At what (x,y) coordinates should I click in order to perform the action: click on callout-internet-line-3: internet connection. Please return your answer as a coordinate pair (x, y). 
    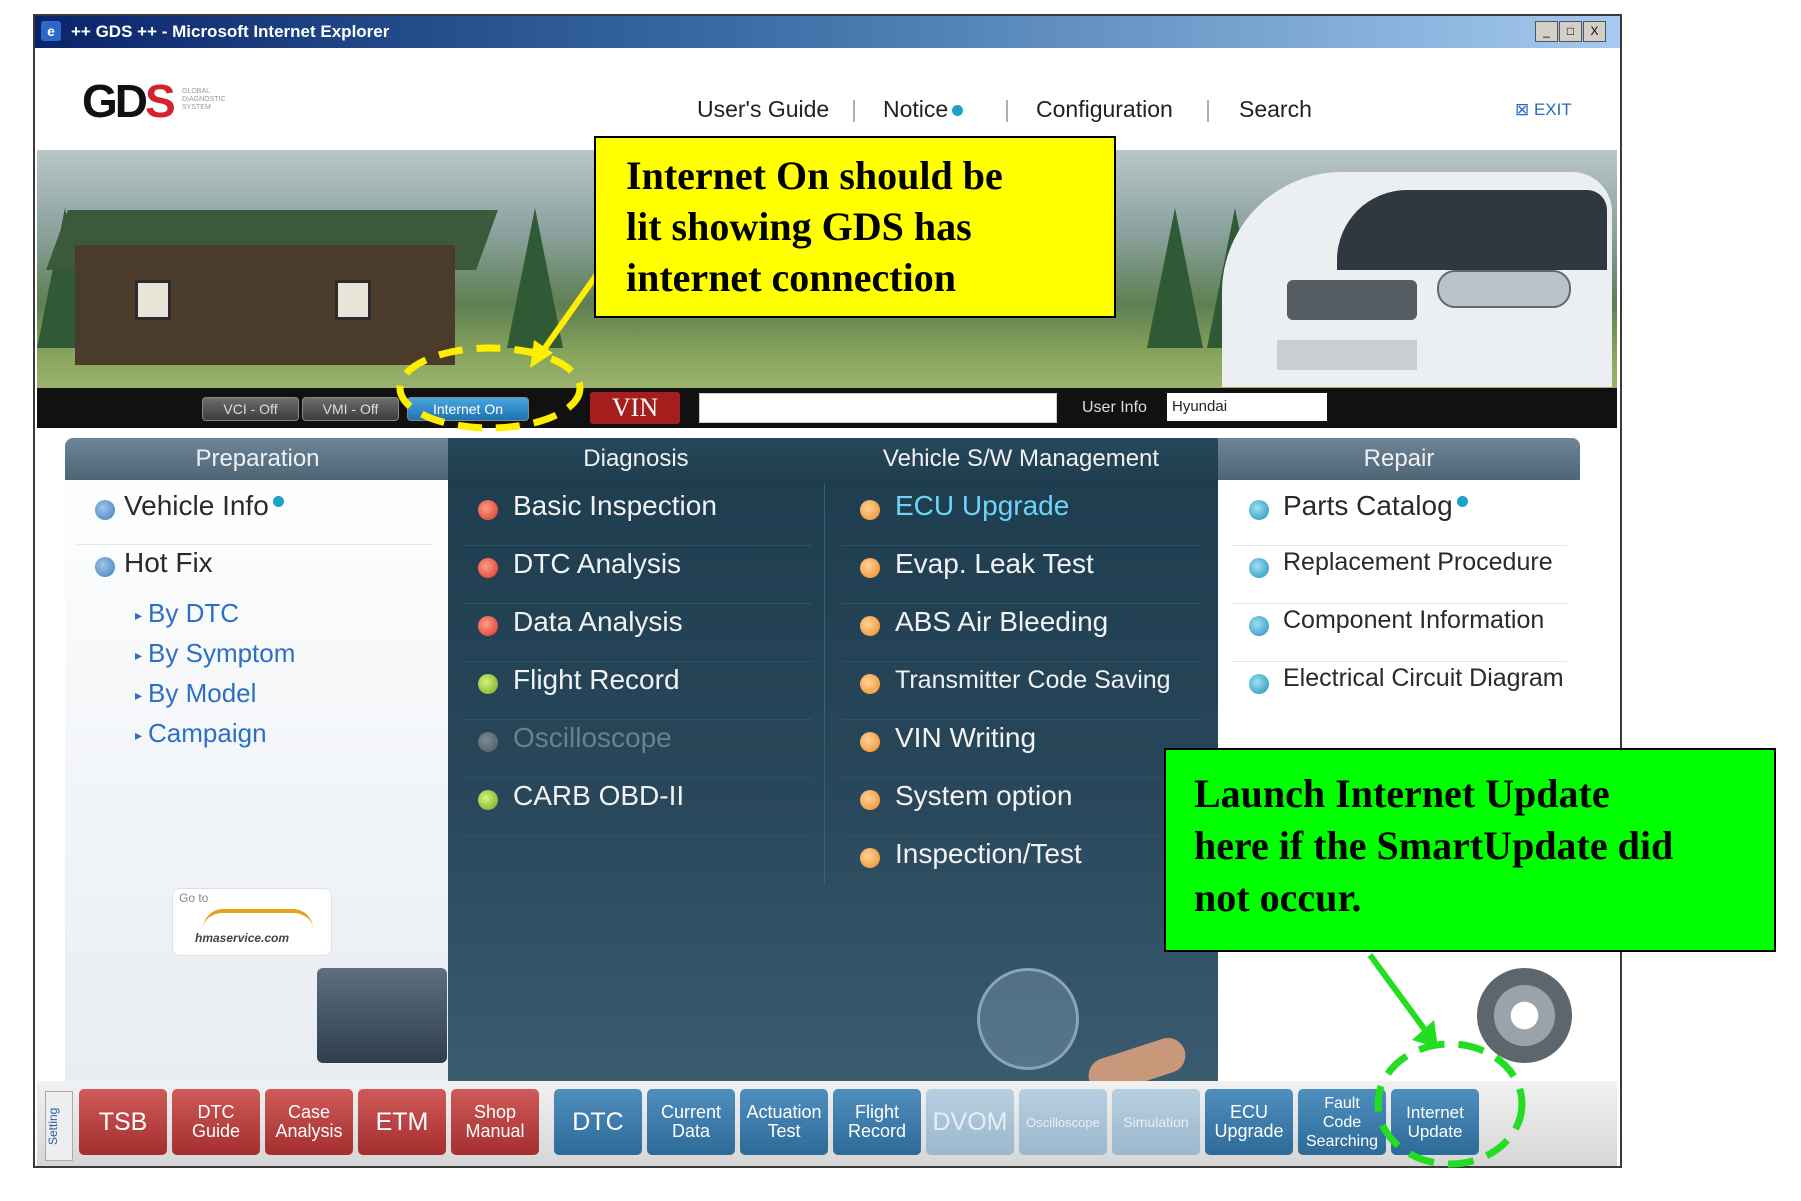
    Looking at the image, I should click on (791, 277).